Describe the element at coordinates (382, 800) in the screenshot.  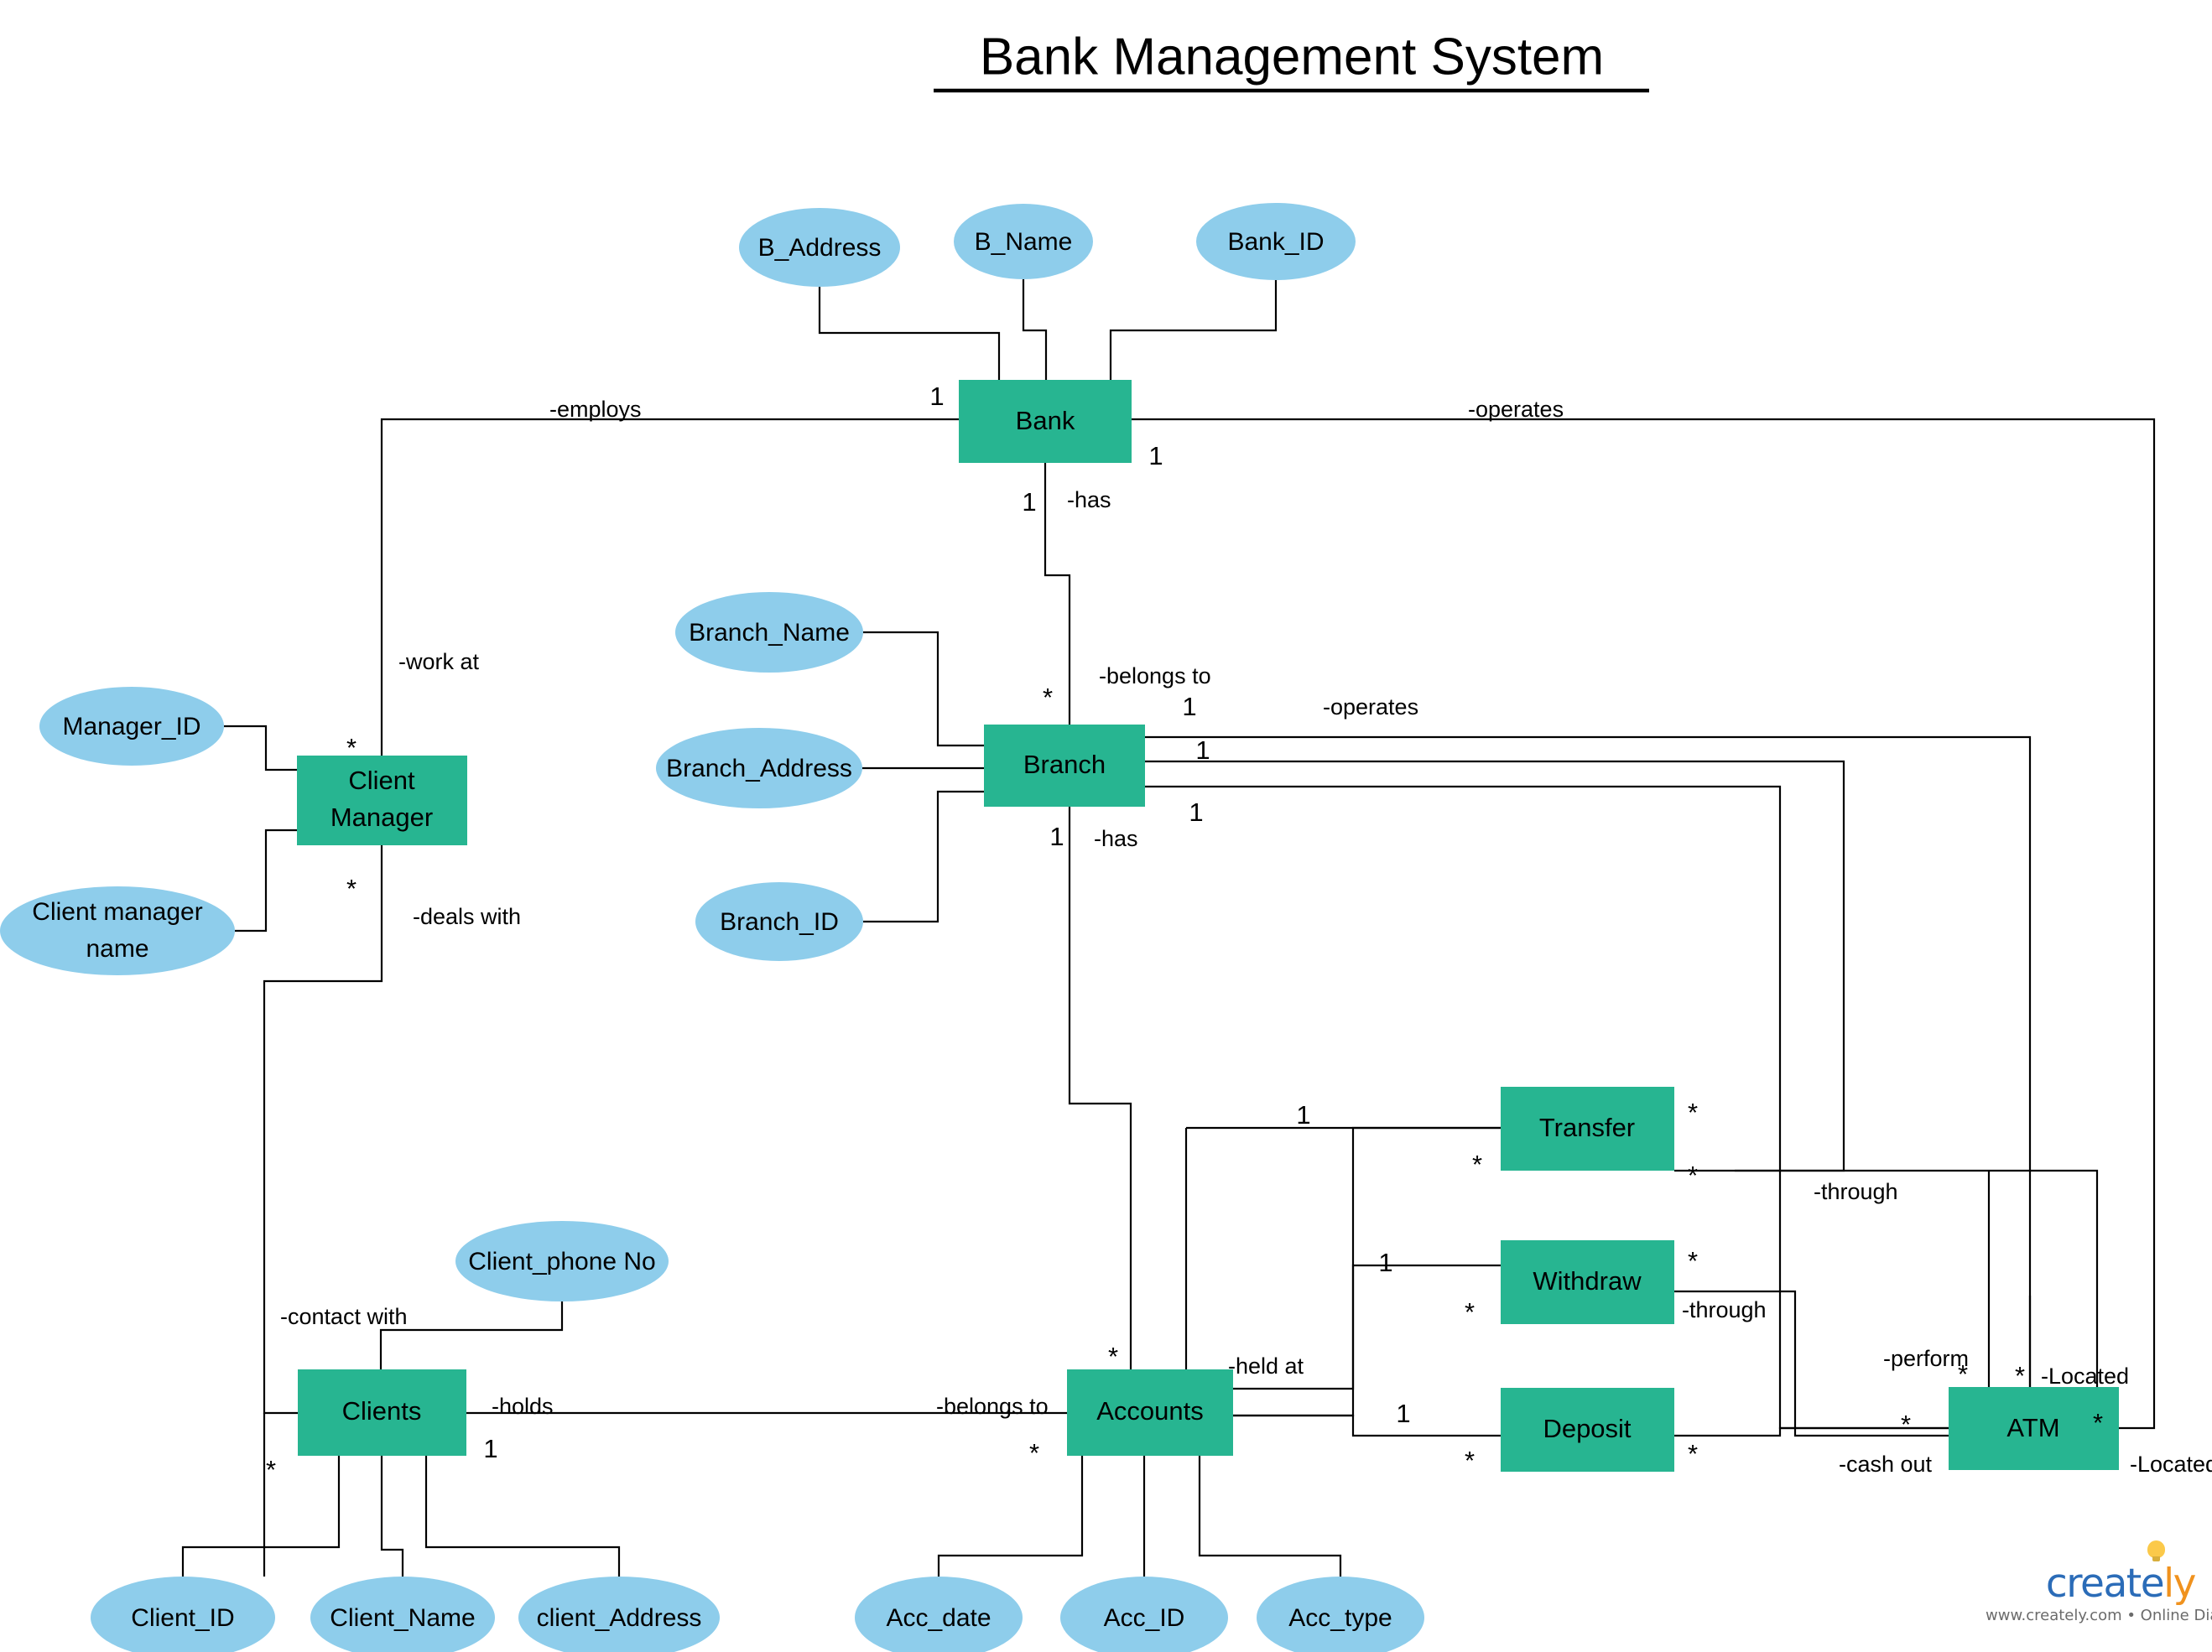
I see `entity-client-manager: Client Manager` at that location.